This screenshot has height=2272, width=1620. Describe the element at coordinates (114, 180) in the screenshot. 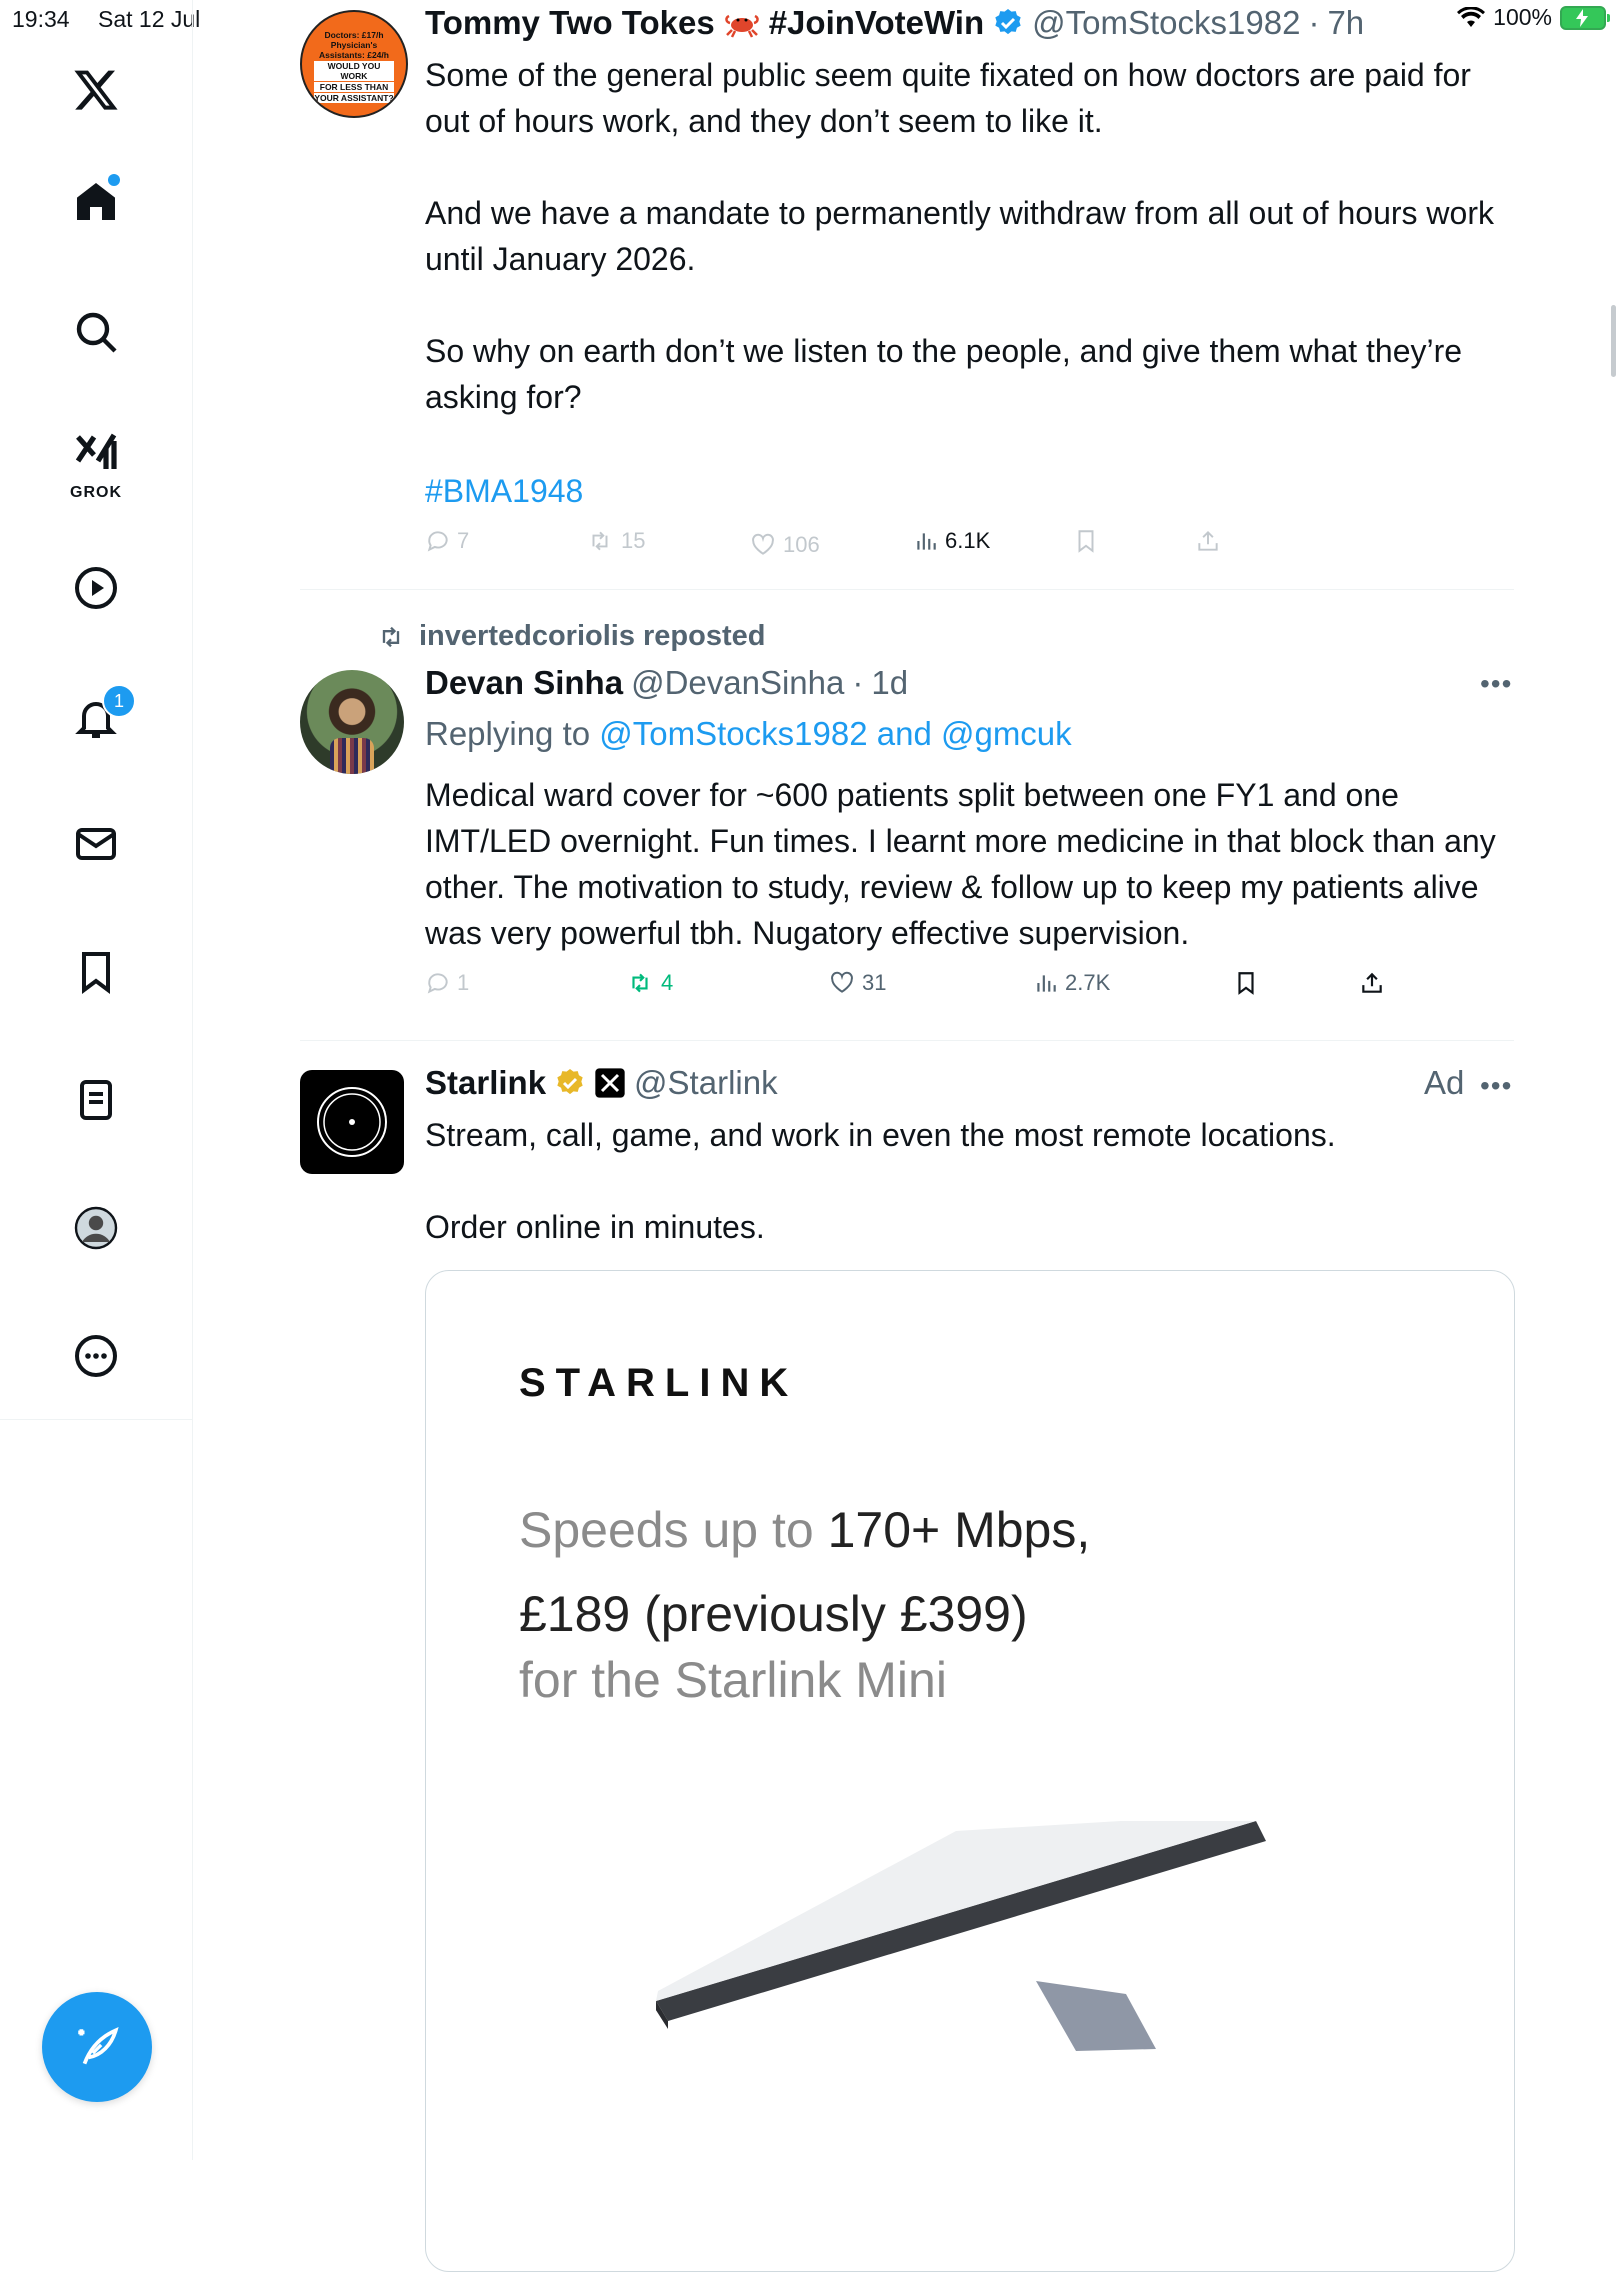

I see `new-posts-dot` at that location.